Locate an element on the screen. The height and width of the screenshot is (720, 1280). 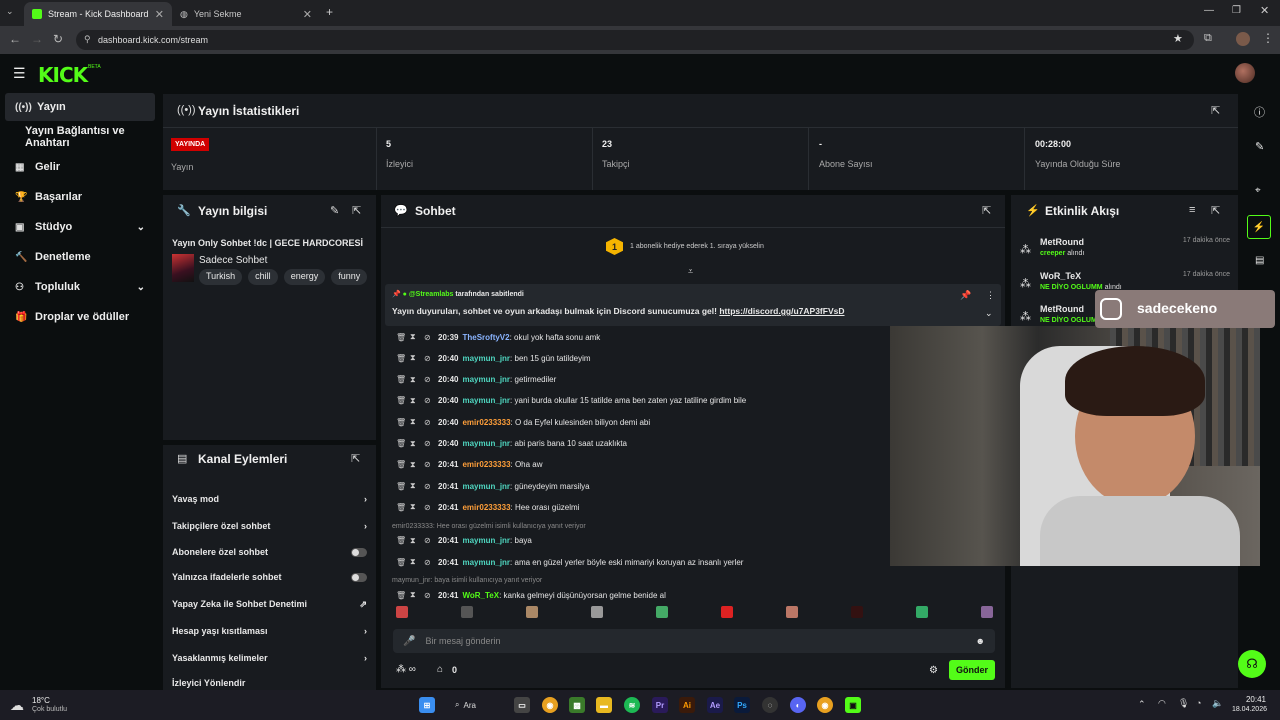
notes-icon: ▤ is located at coordinates (1259, 260).